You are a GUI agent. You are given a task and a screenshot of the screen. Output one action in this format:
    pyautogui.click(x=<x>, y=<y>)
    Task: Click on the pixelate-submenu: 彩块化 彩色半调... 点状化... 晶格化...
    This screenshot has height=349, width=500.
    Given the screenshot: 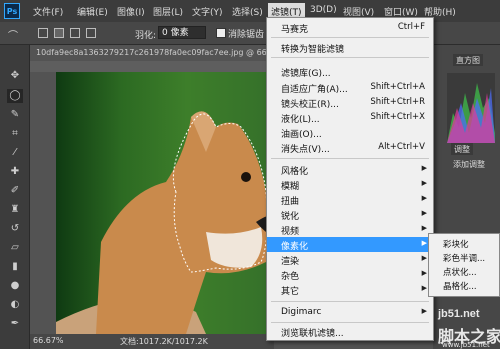 What is the action you would take?
    pyautogui.click(x=464, y=265)
    